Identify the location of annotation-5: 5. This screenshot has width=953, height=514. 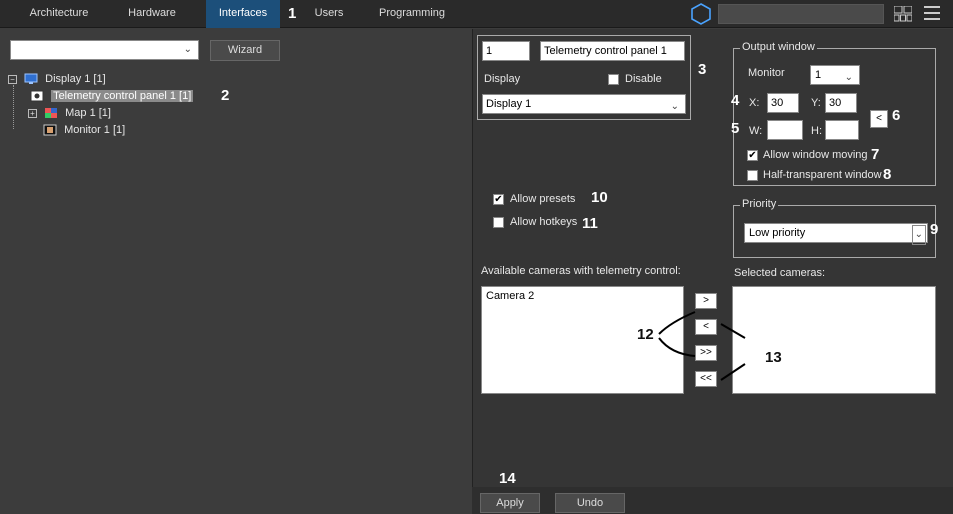
(735, 128).